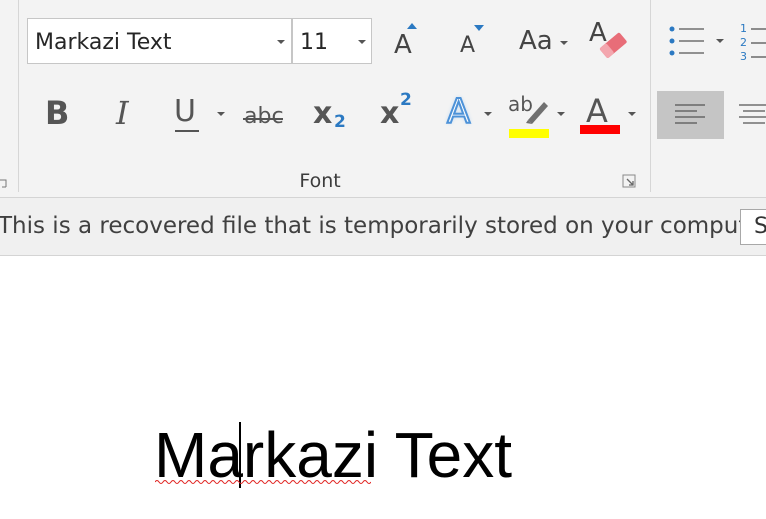  What do you see at coordinates (610, 115) in the screenshot?
I see `font-color-button: A` at bounding box center [610, 115].